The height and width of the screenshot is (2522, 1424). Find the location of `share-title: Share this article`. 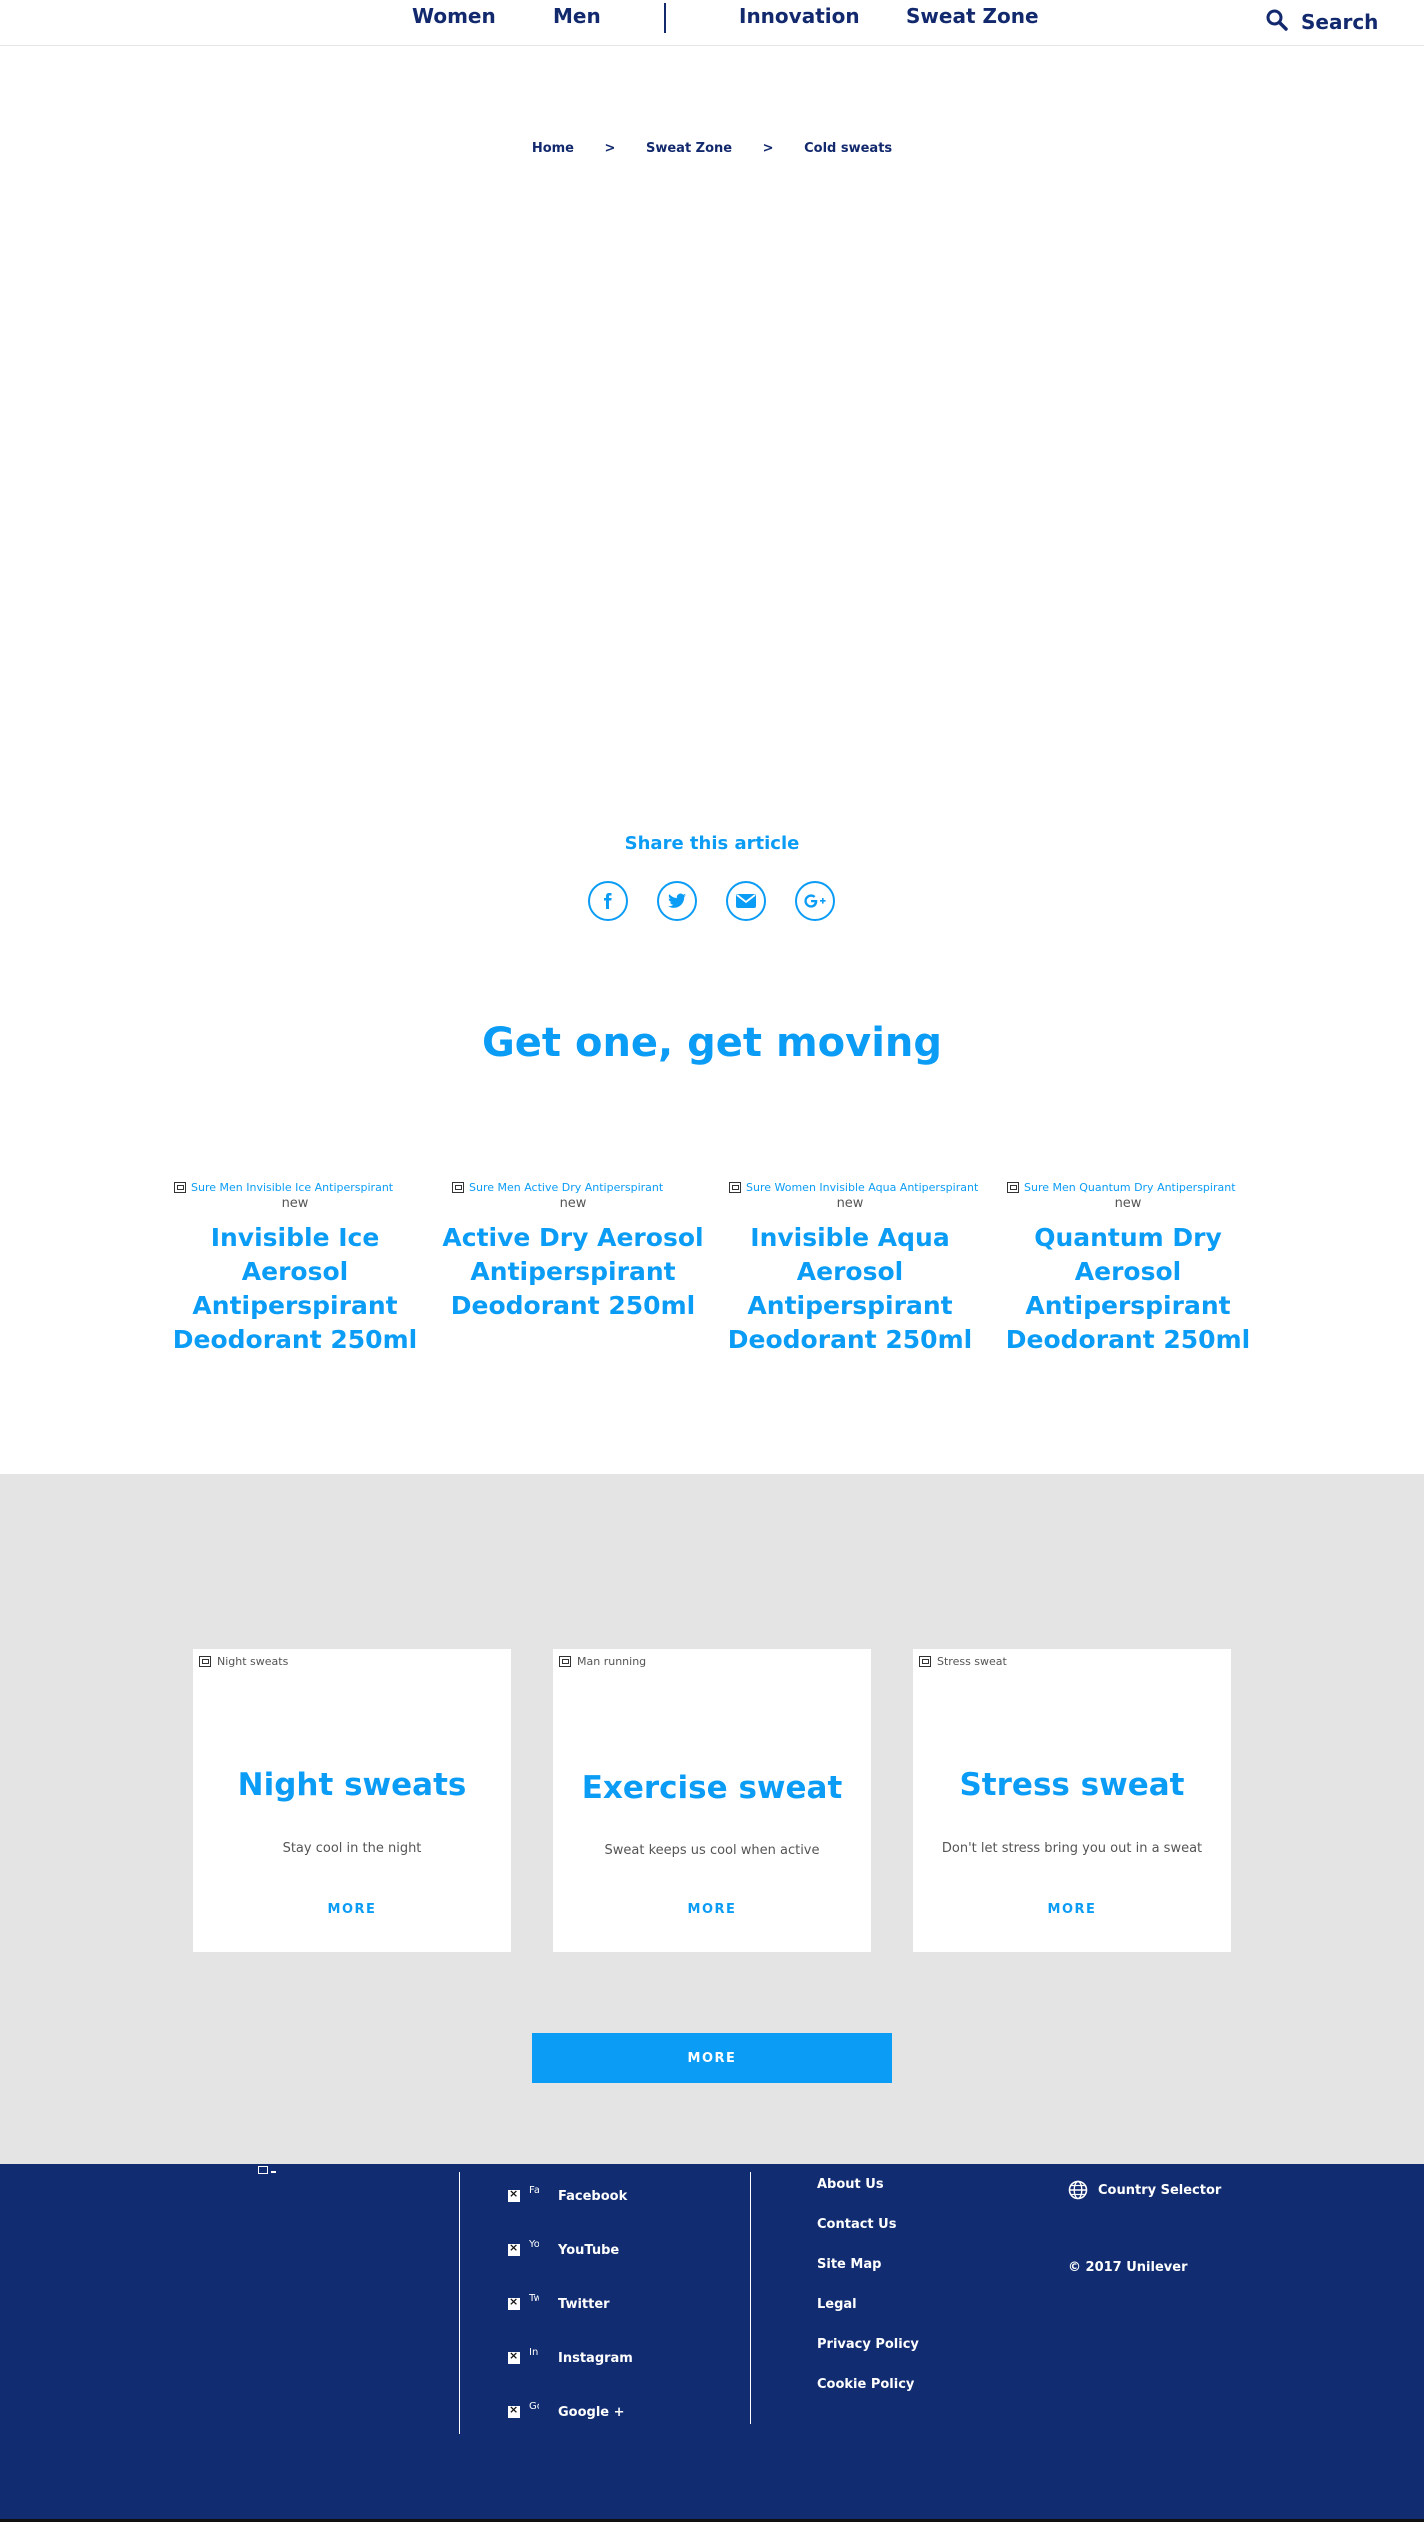

share-title: Share this article is located at coordinates (712, 843).